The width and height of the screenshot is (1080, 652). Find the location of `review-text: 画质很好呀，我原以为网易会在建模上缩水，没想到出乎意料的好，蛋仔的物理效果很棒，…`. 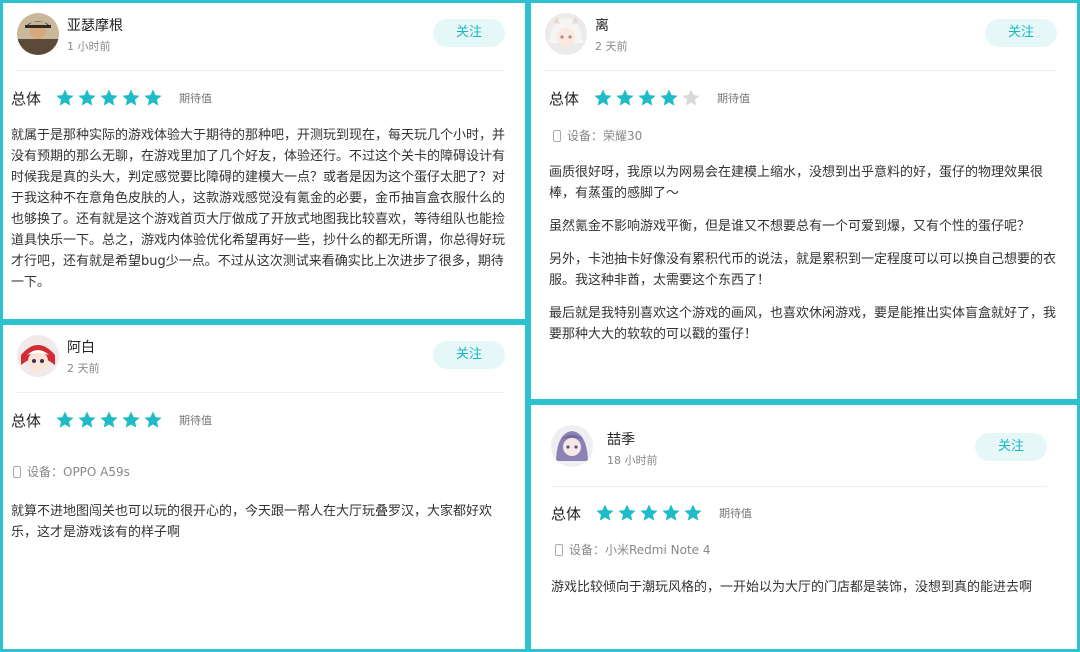

review-text: 画质很好呀，我原以为网易会在建模上缩水，没想到出乎意料的好，蛋仔的物理效果很棒，… is located at coordinates (806, 259).